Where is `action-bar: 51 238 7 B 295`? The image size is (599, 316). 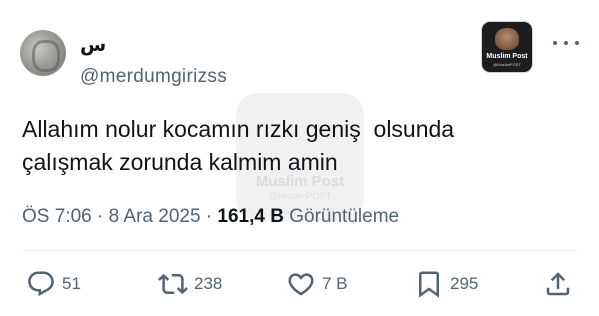
action-bar: 51 238 7 B 295 is located at coordinates (299, 284).